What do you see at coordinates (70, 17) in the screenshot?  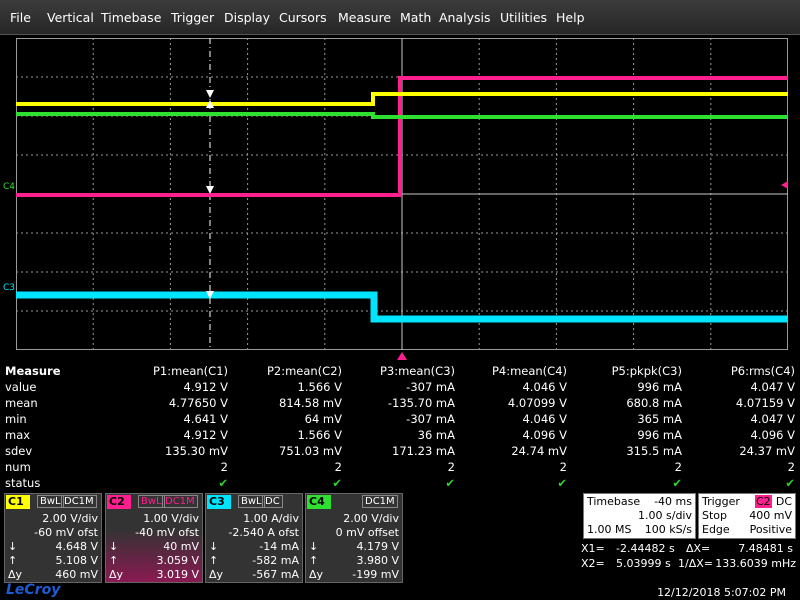 I see `menu-vertical: Vertical` at bounding box center [70, 17].